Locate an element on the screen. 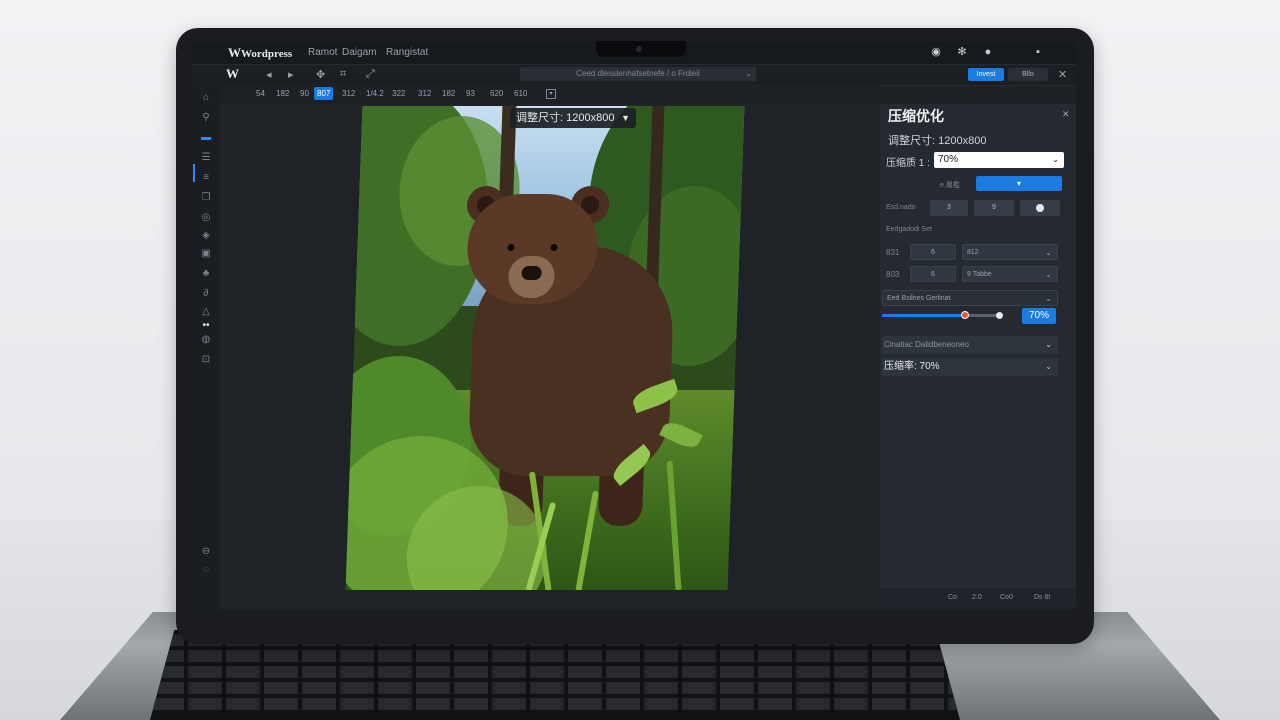  mode-dropdown: Eed Bsilnes Gerlinat ⌄ is located at coordinates (970, 298).